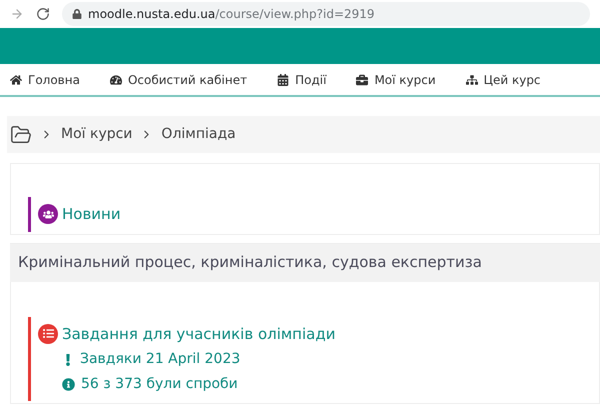 Image resolution: width=600 pixels, height=413 pixels. Describe the element at coordinates (16, 80) in the screenshot. I see `home-icon` at that location.